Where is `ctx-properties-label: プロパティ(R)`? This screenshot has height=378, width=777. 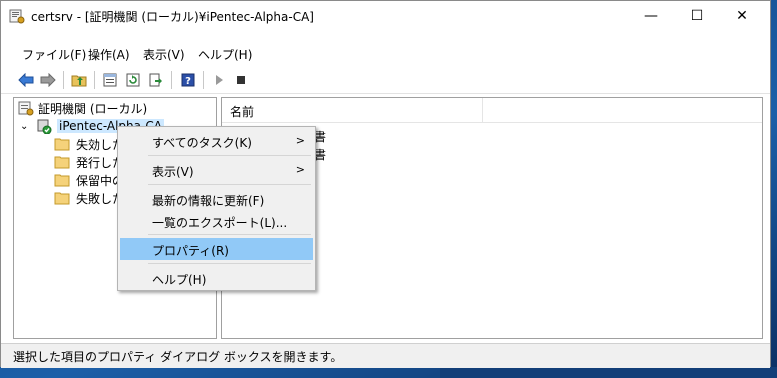 ctx-properties-label: プロパティ(R) is located at coordinates (190, 251).